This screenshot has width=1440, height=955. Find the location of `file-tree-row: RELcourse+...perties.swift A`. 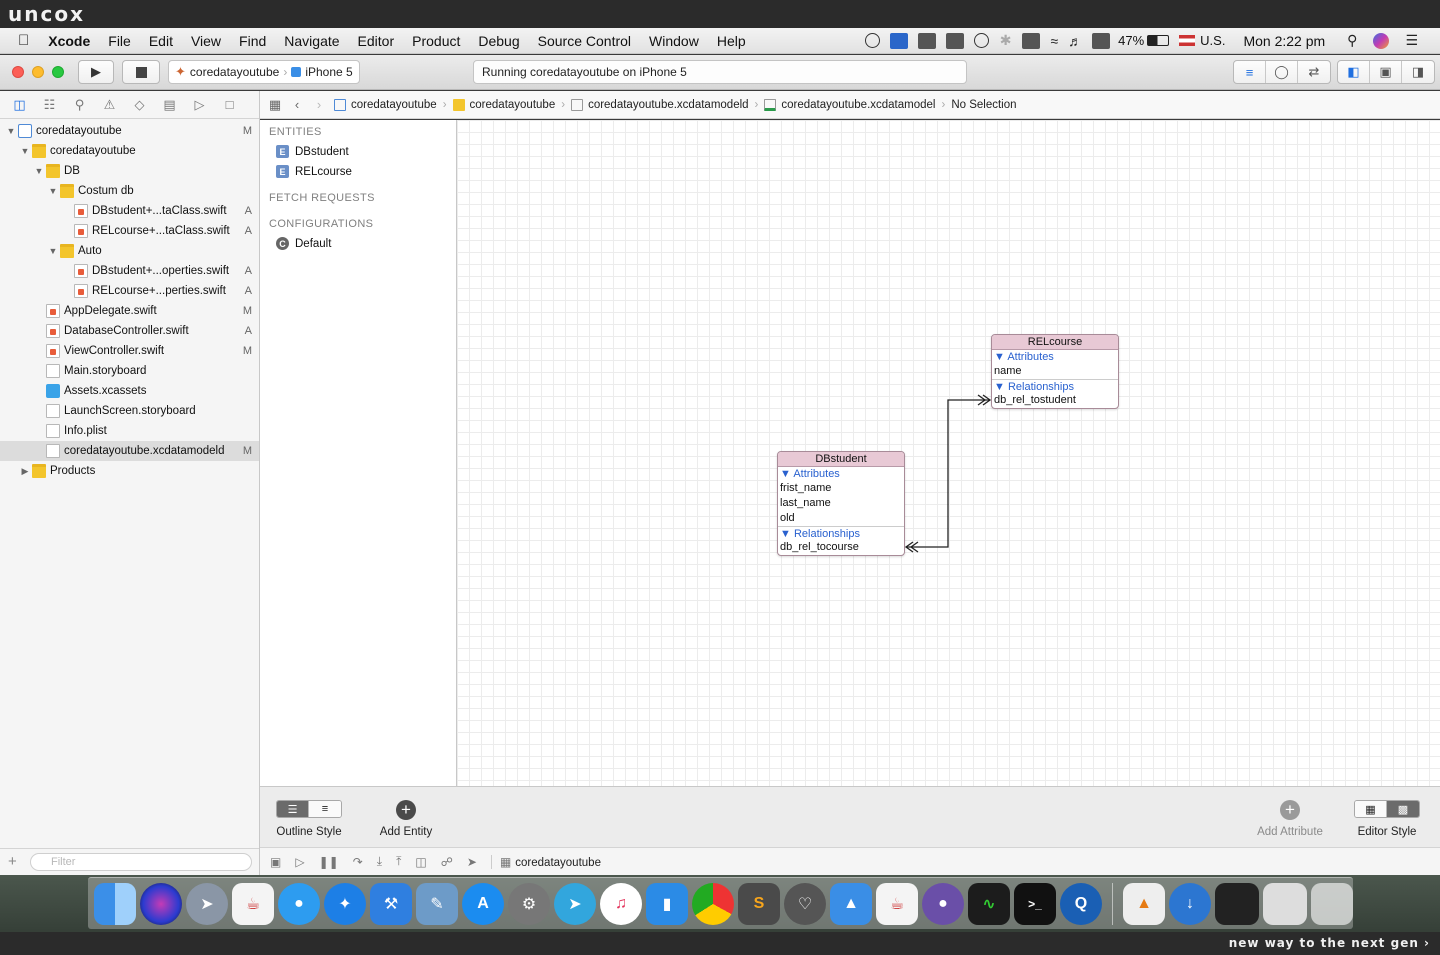

file-tree-row: RELcourse+...perties.swift A is located at coordinates (129, 291).